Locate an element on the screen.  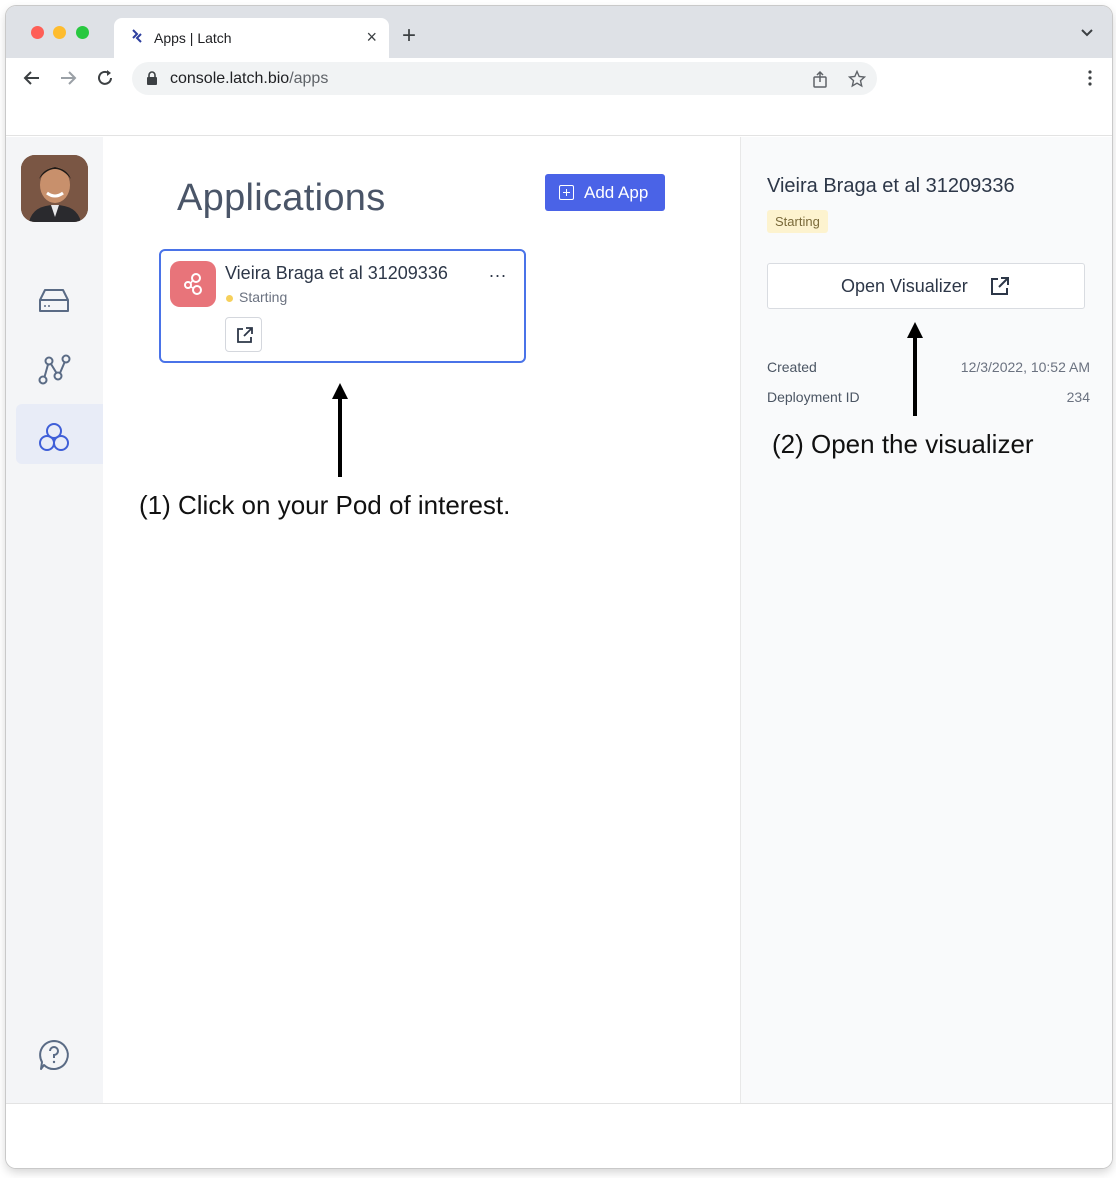
avatar is located at coordinates (54, 188).